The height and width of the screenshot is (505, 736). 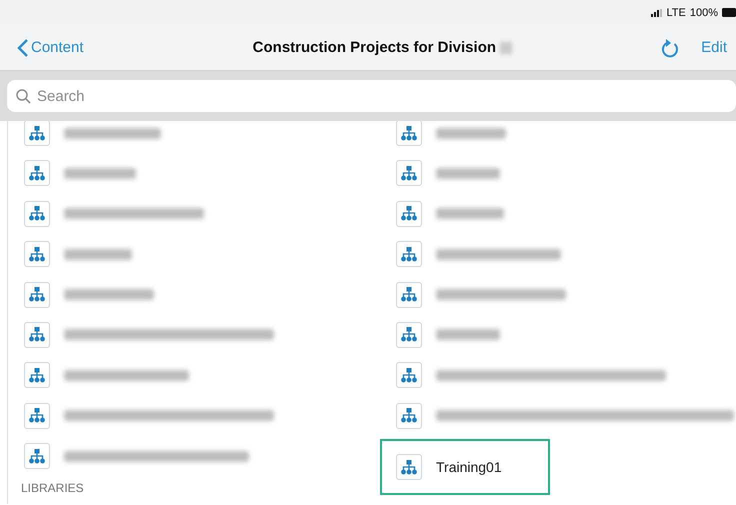 I want to click on network-type: LTE, so click(x=676, y=12).